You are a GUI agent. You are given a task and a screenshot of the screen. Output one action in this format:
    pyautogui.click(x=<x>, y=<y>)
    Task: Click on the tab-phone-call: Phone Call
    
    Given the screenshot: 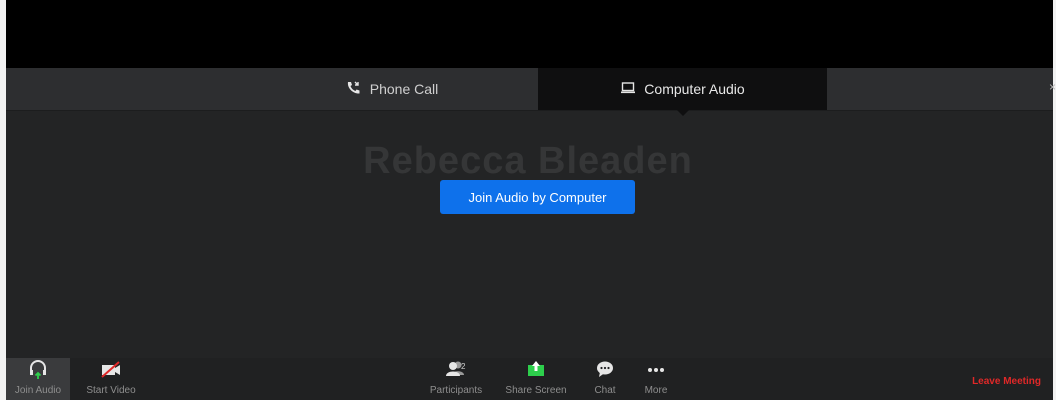 What is the action you would take?
    pyautogui.click(x=392, y=89)
    